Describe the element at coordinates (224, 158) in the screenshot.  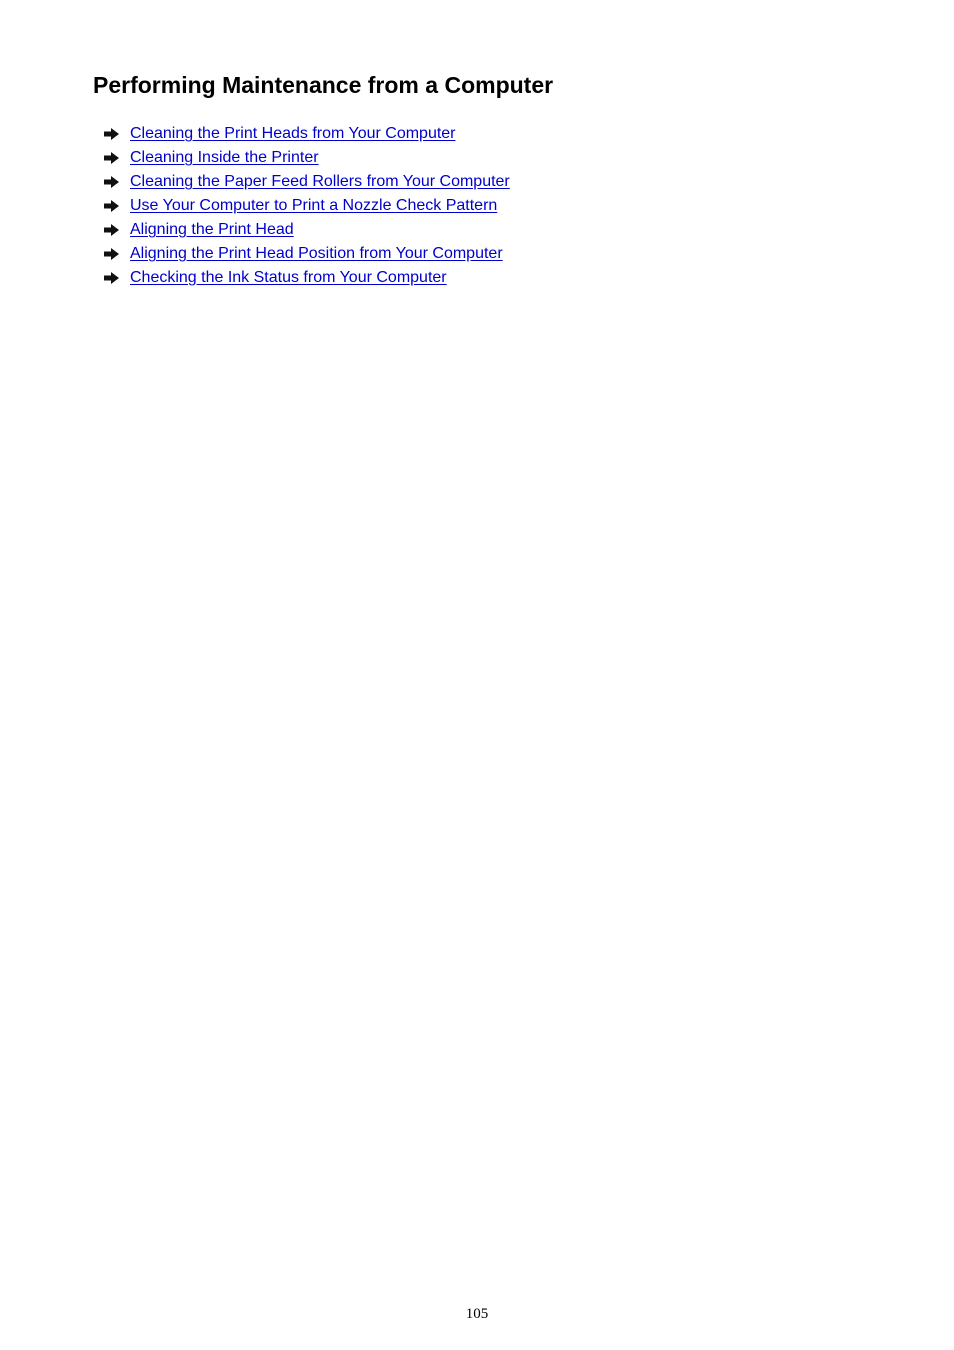
I see `link-cleaning-inside-printer: Cleaning Inside the Printer` at that location.